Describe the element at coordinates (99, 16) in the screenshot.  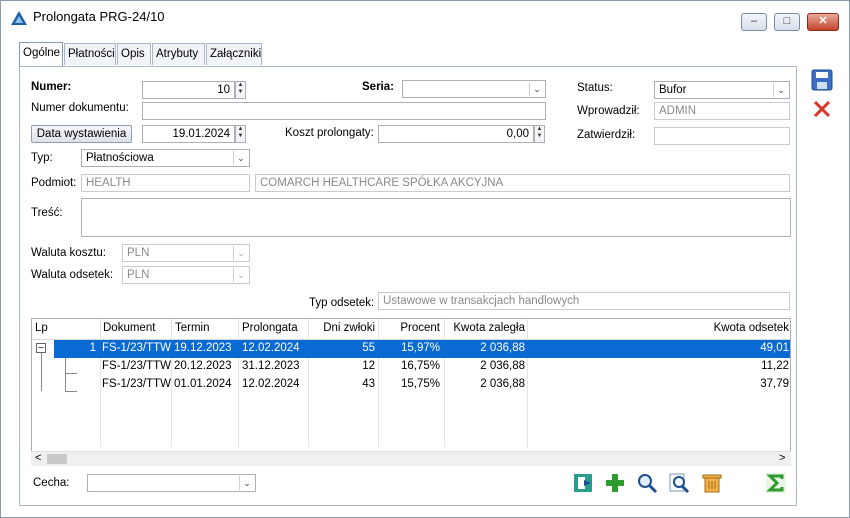
I see `window-title: Prolongata PRG-24/10` at that location.